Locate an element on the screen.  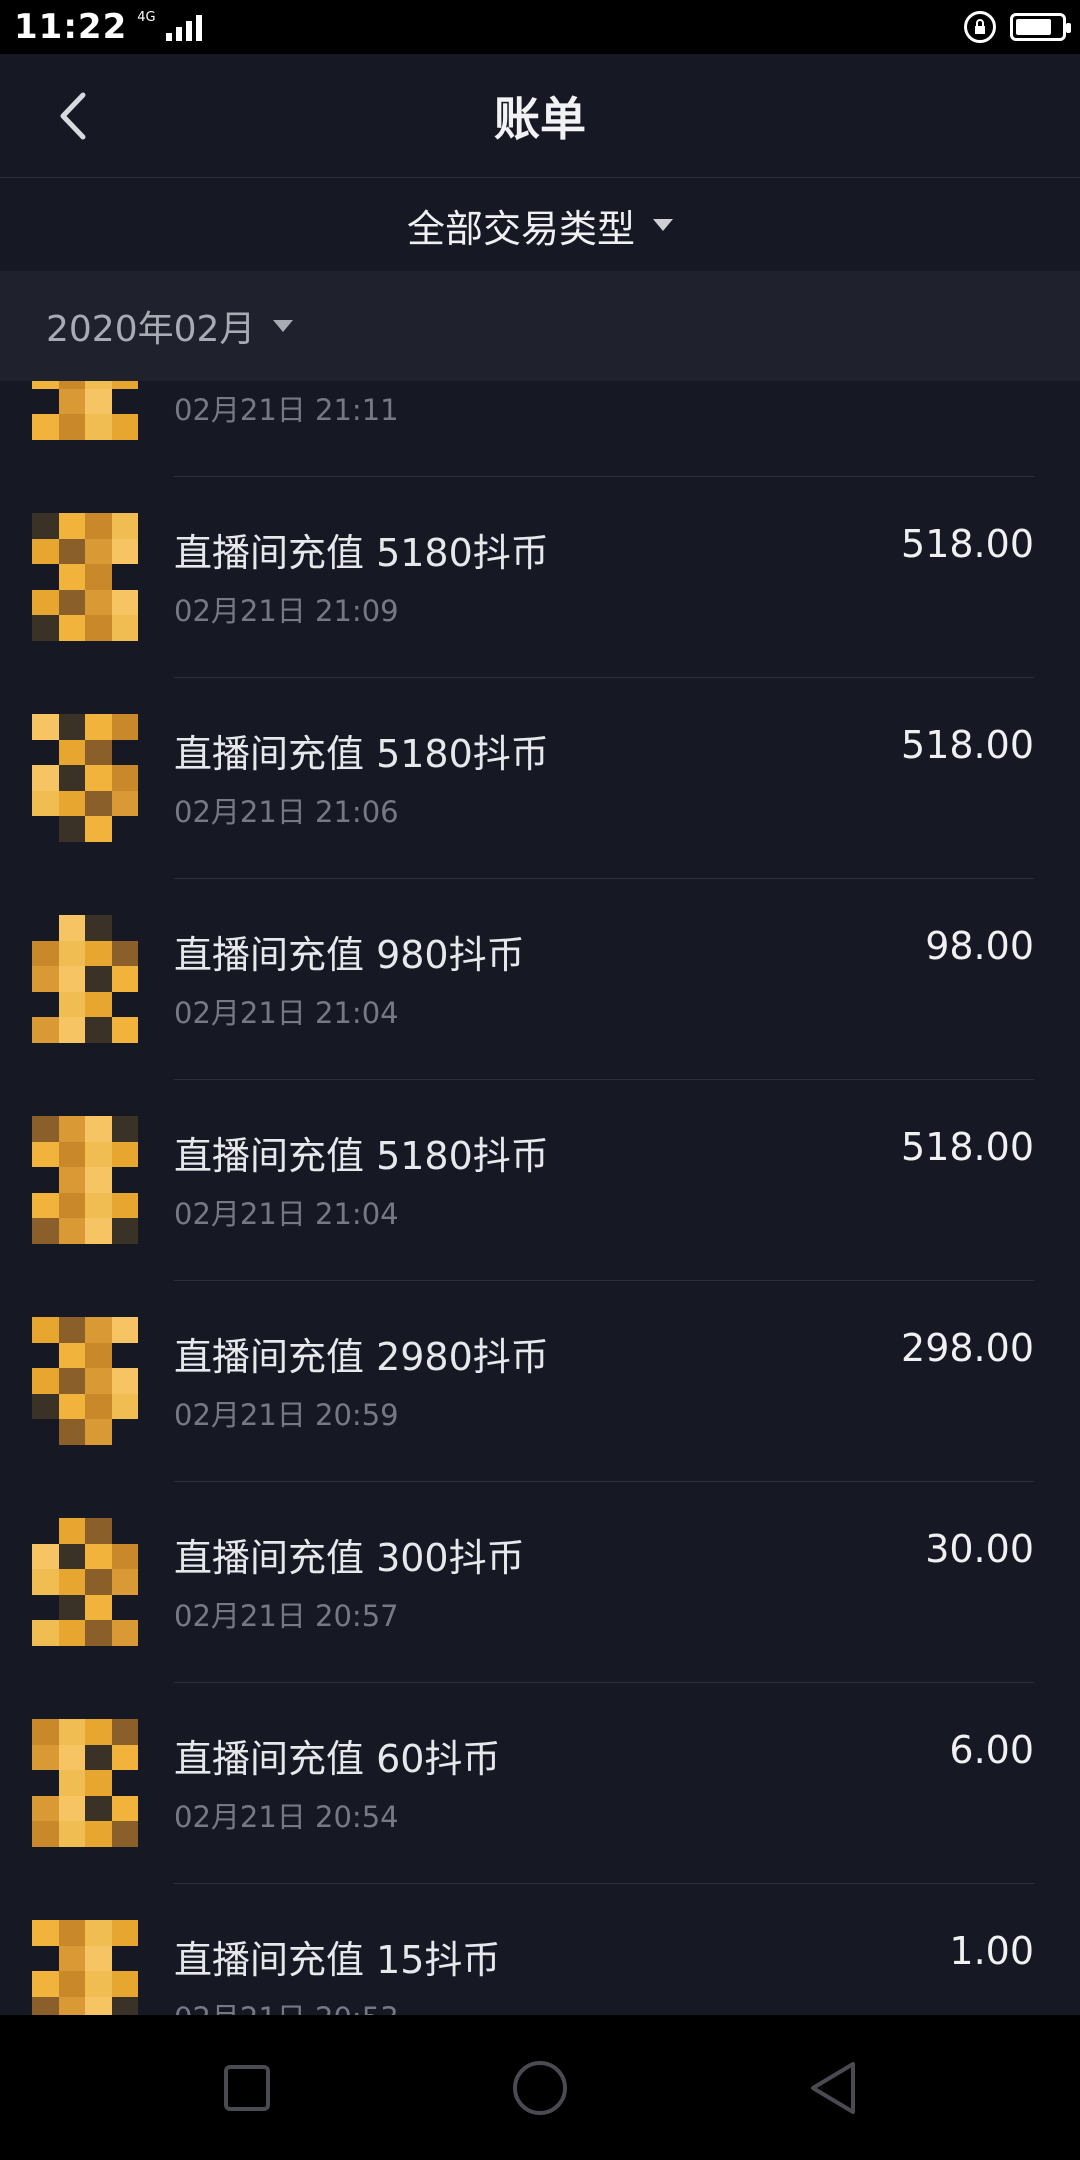
page-title: 账单 is located at coordinates (540, 118).